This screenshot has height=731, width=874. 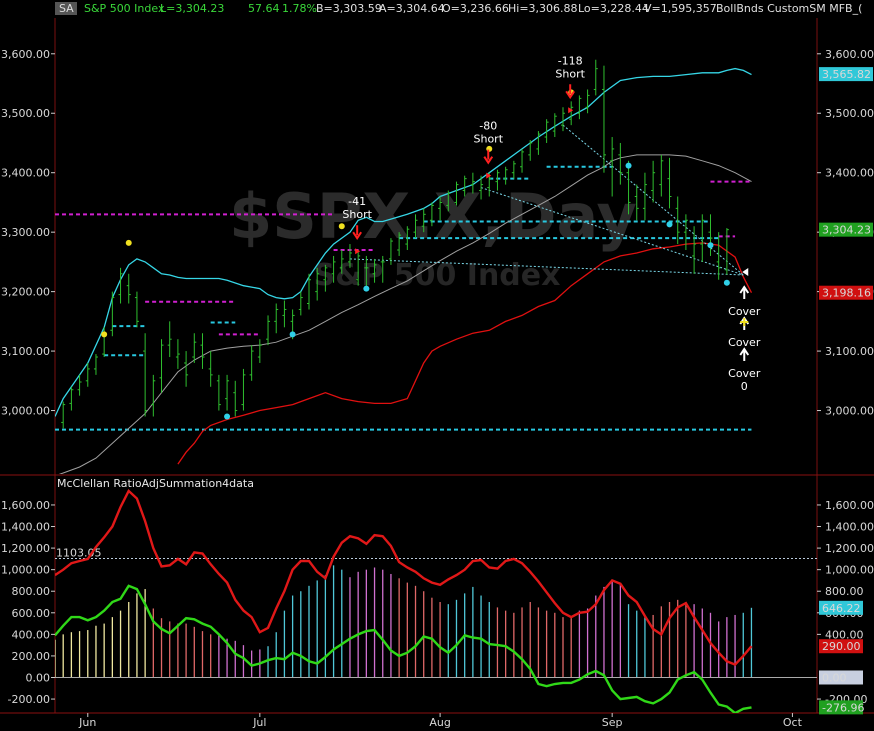 What do you see at coordinates (834, 677) in the screenshot?
I see `indicator-axis-value-label: 0.00` at bounding box center [834, 677].